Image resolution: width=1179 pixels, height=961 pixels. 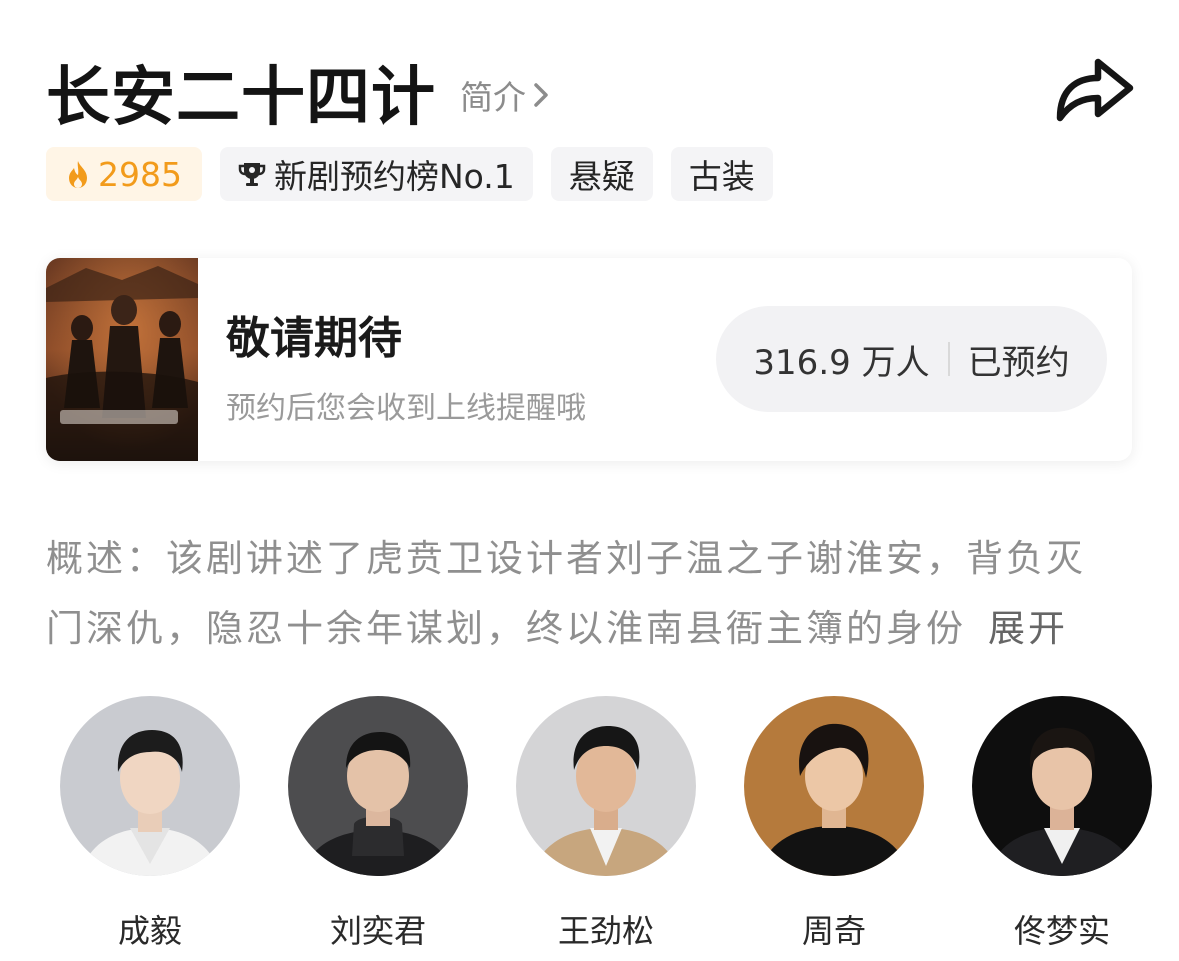 What do you see at coordinates (394, 176) in the screenshot?
I see `ranking-label: 新剧预约榜No.1` at bounding box center [394, 176].